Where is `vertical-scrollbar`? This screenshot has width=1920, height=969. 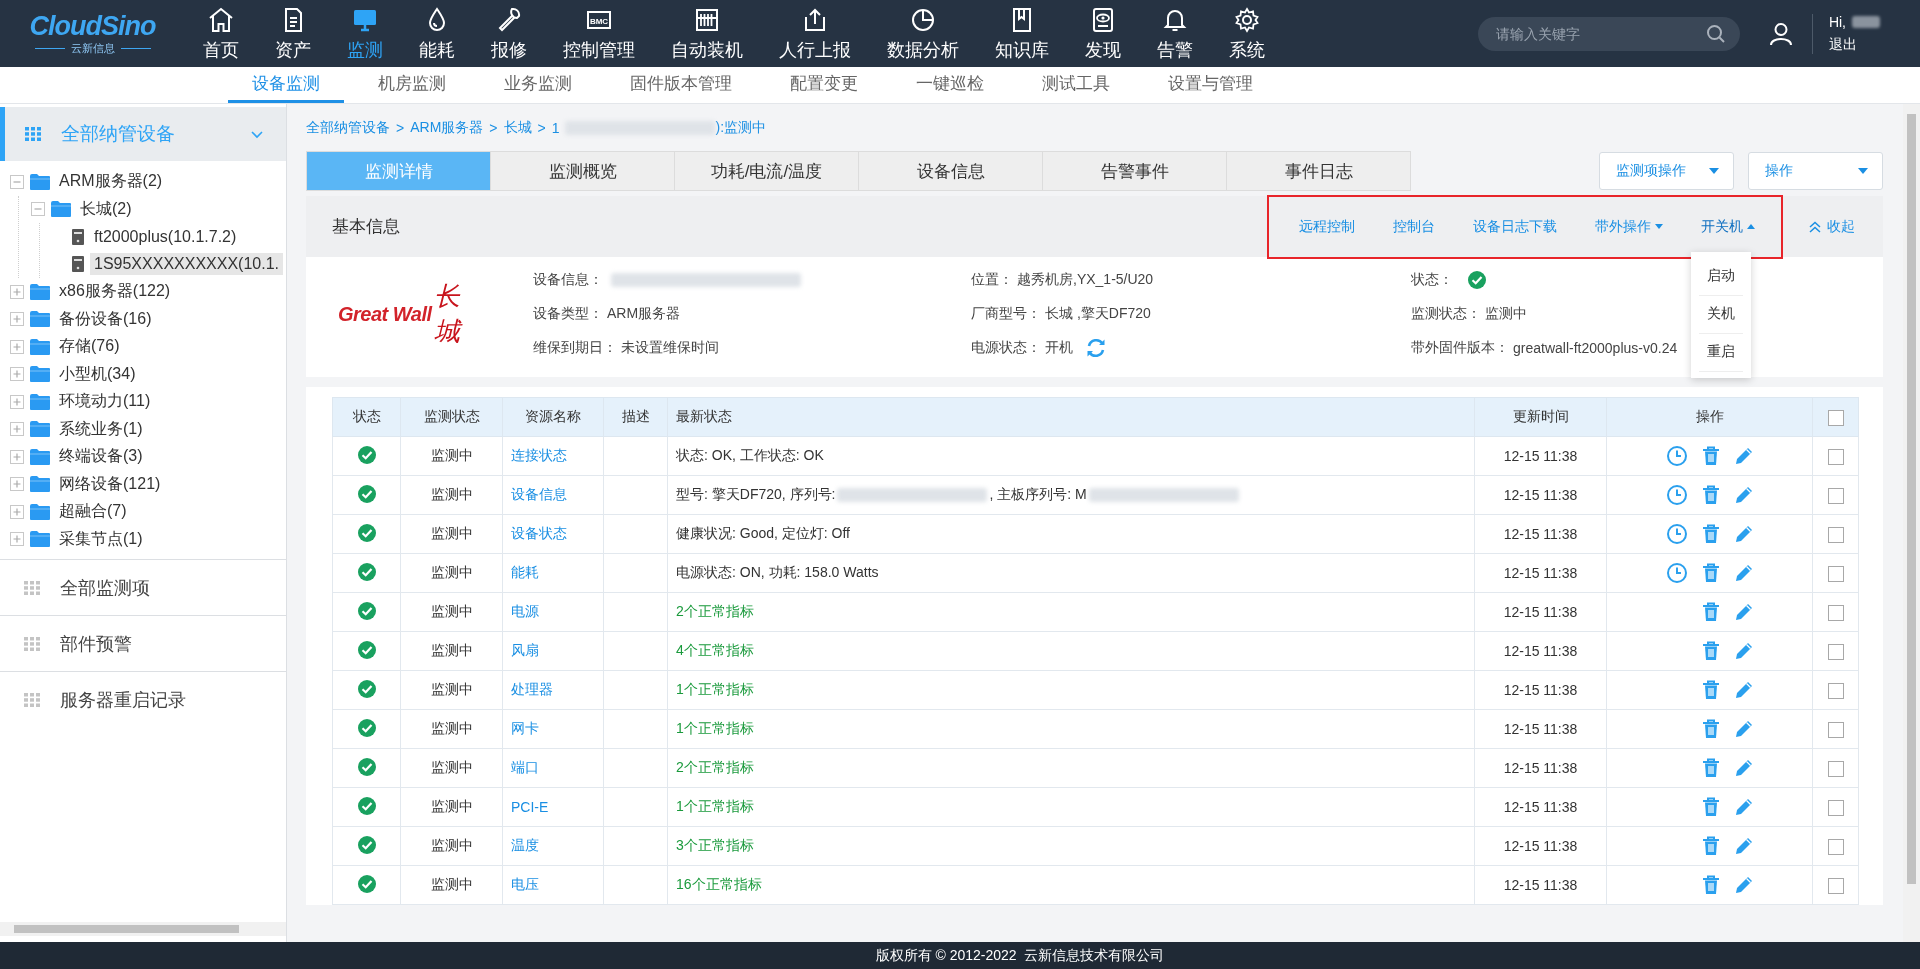
vertical-scrollbar is located at coordinates (1911, 523).